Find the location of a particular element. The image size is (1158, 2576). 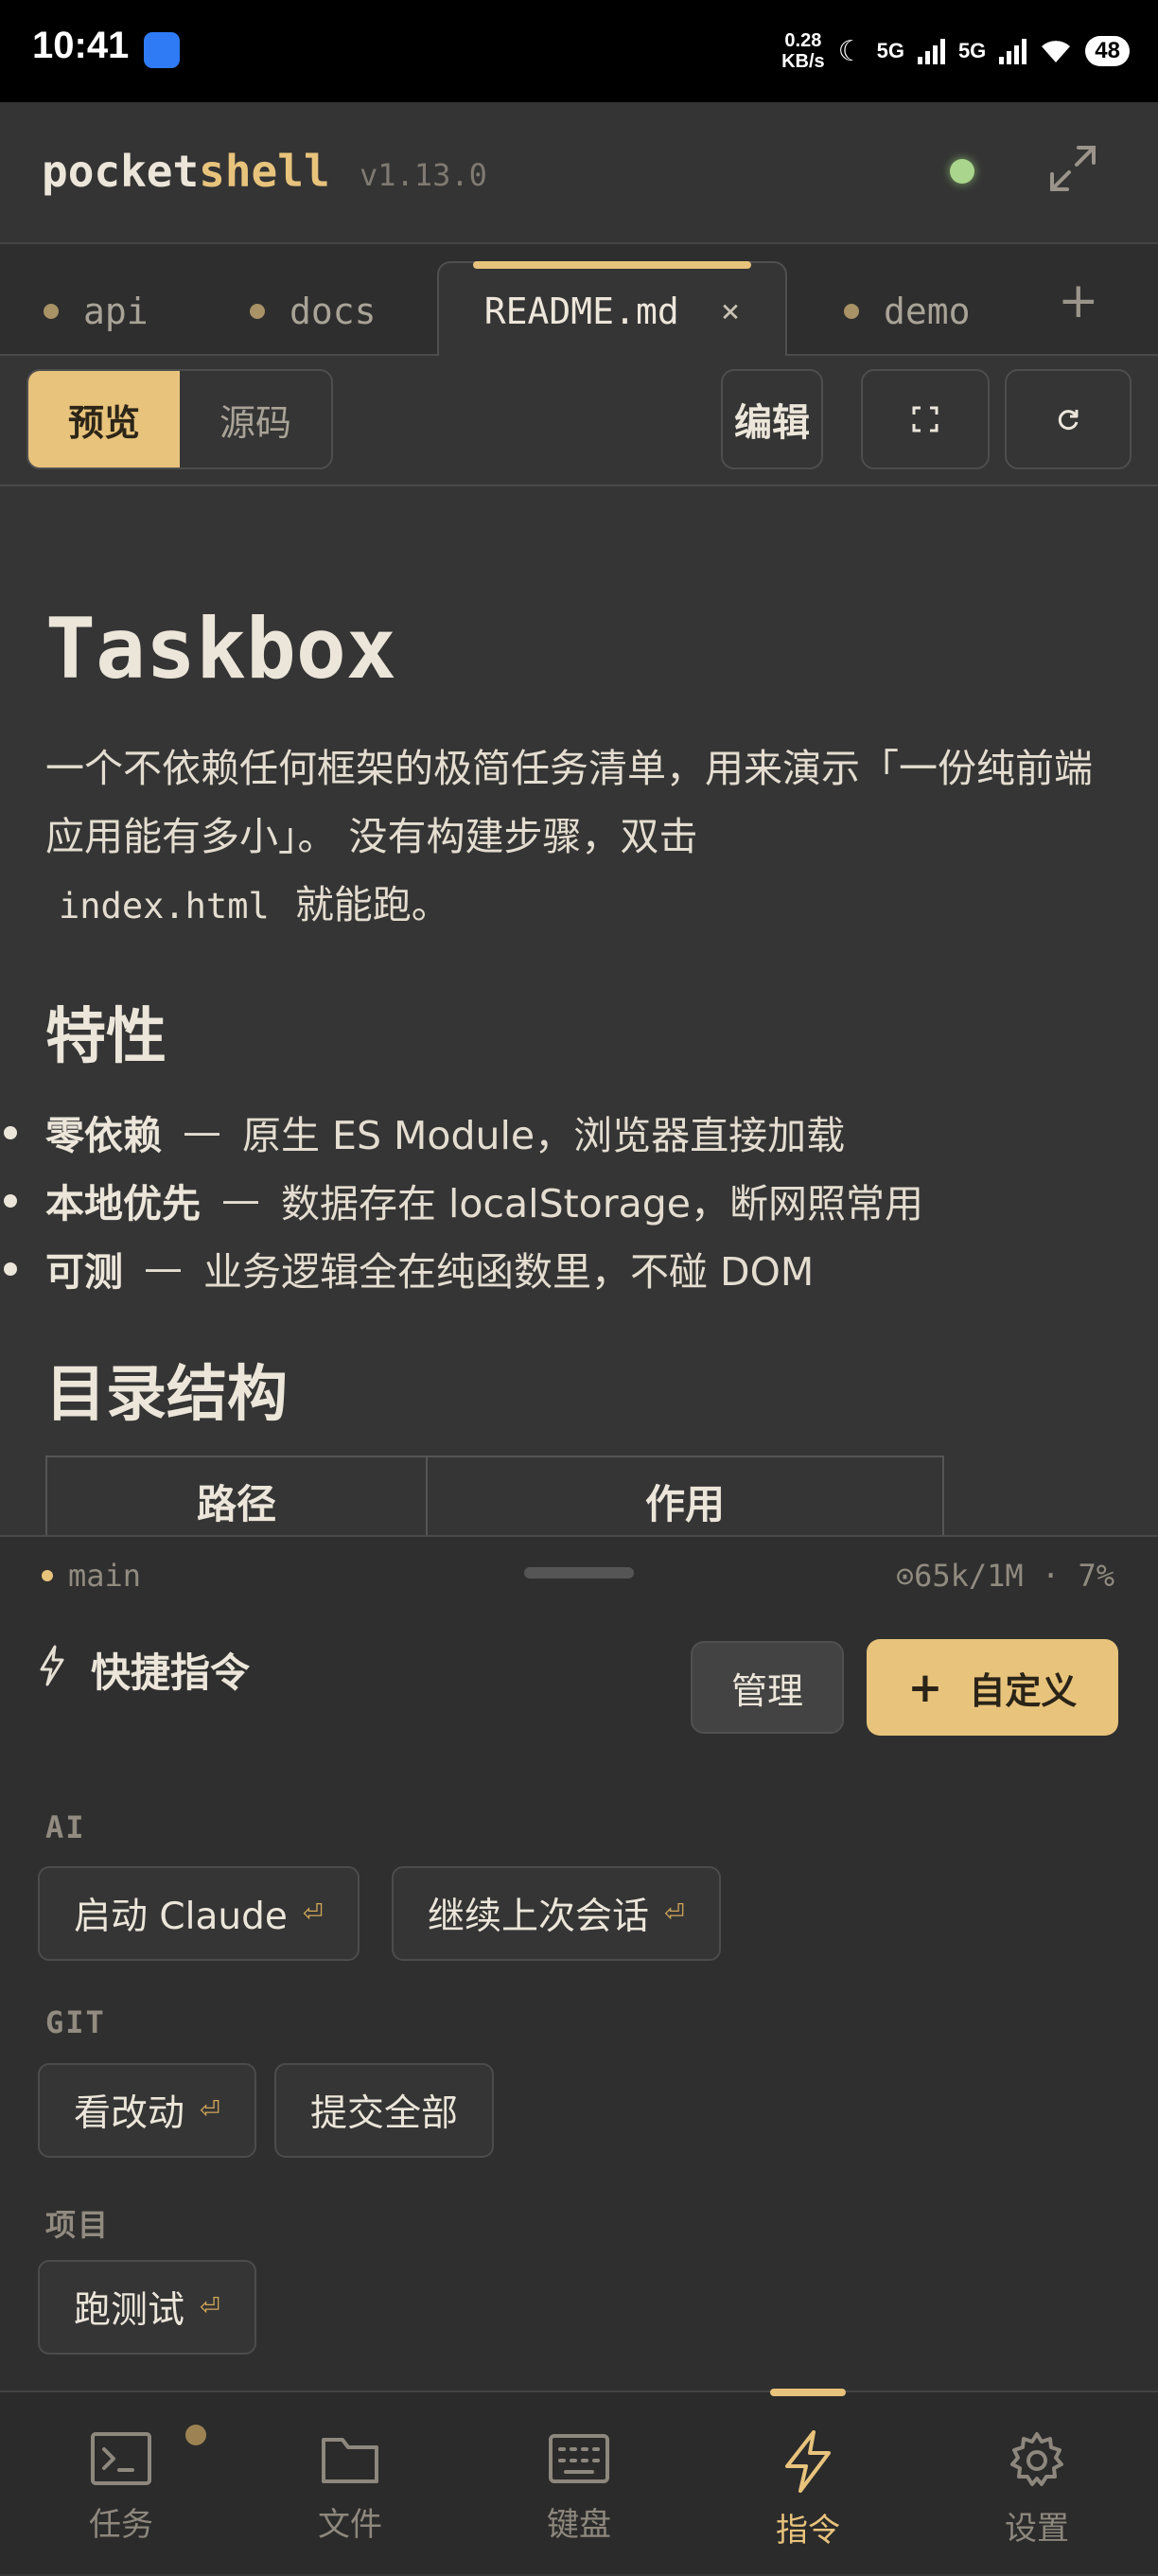

close-tab-icon: × is located at coordinates (730, 311).